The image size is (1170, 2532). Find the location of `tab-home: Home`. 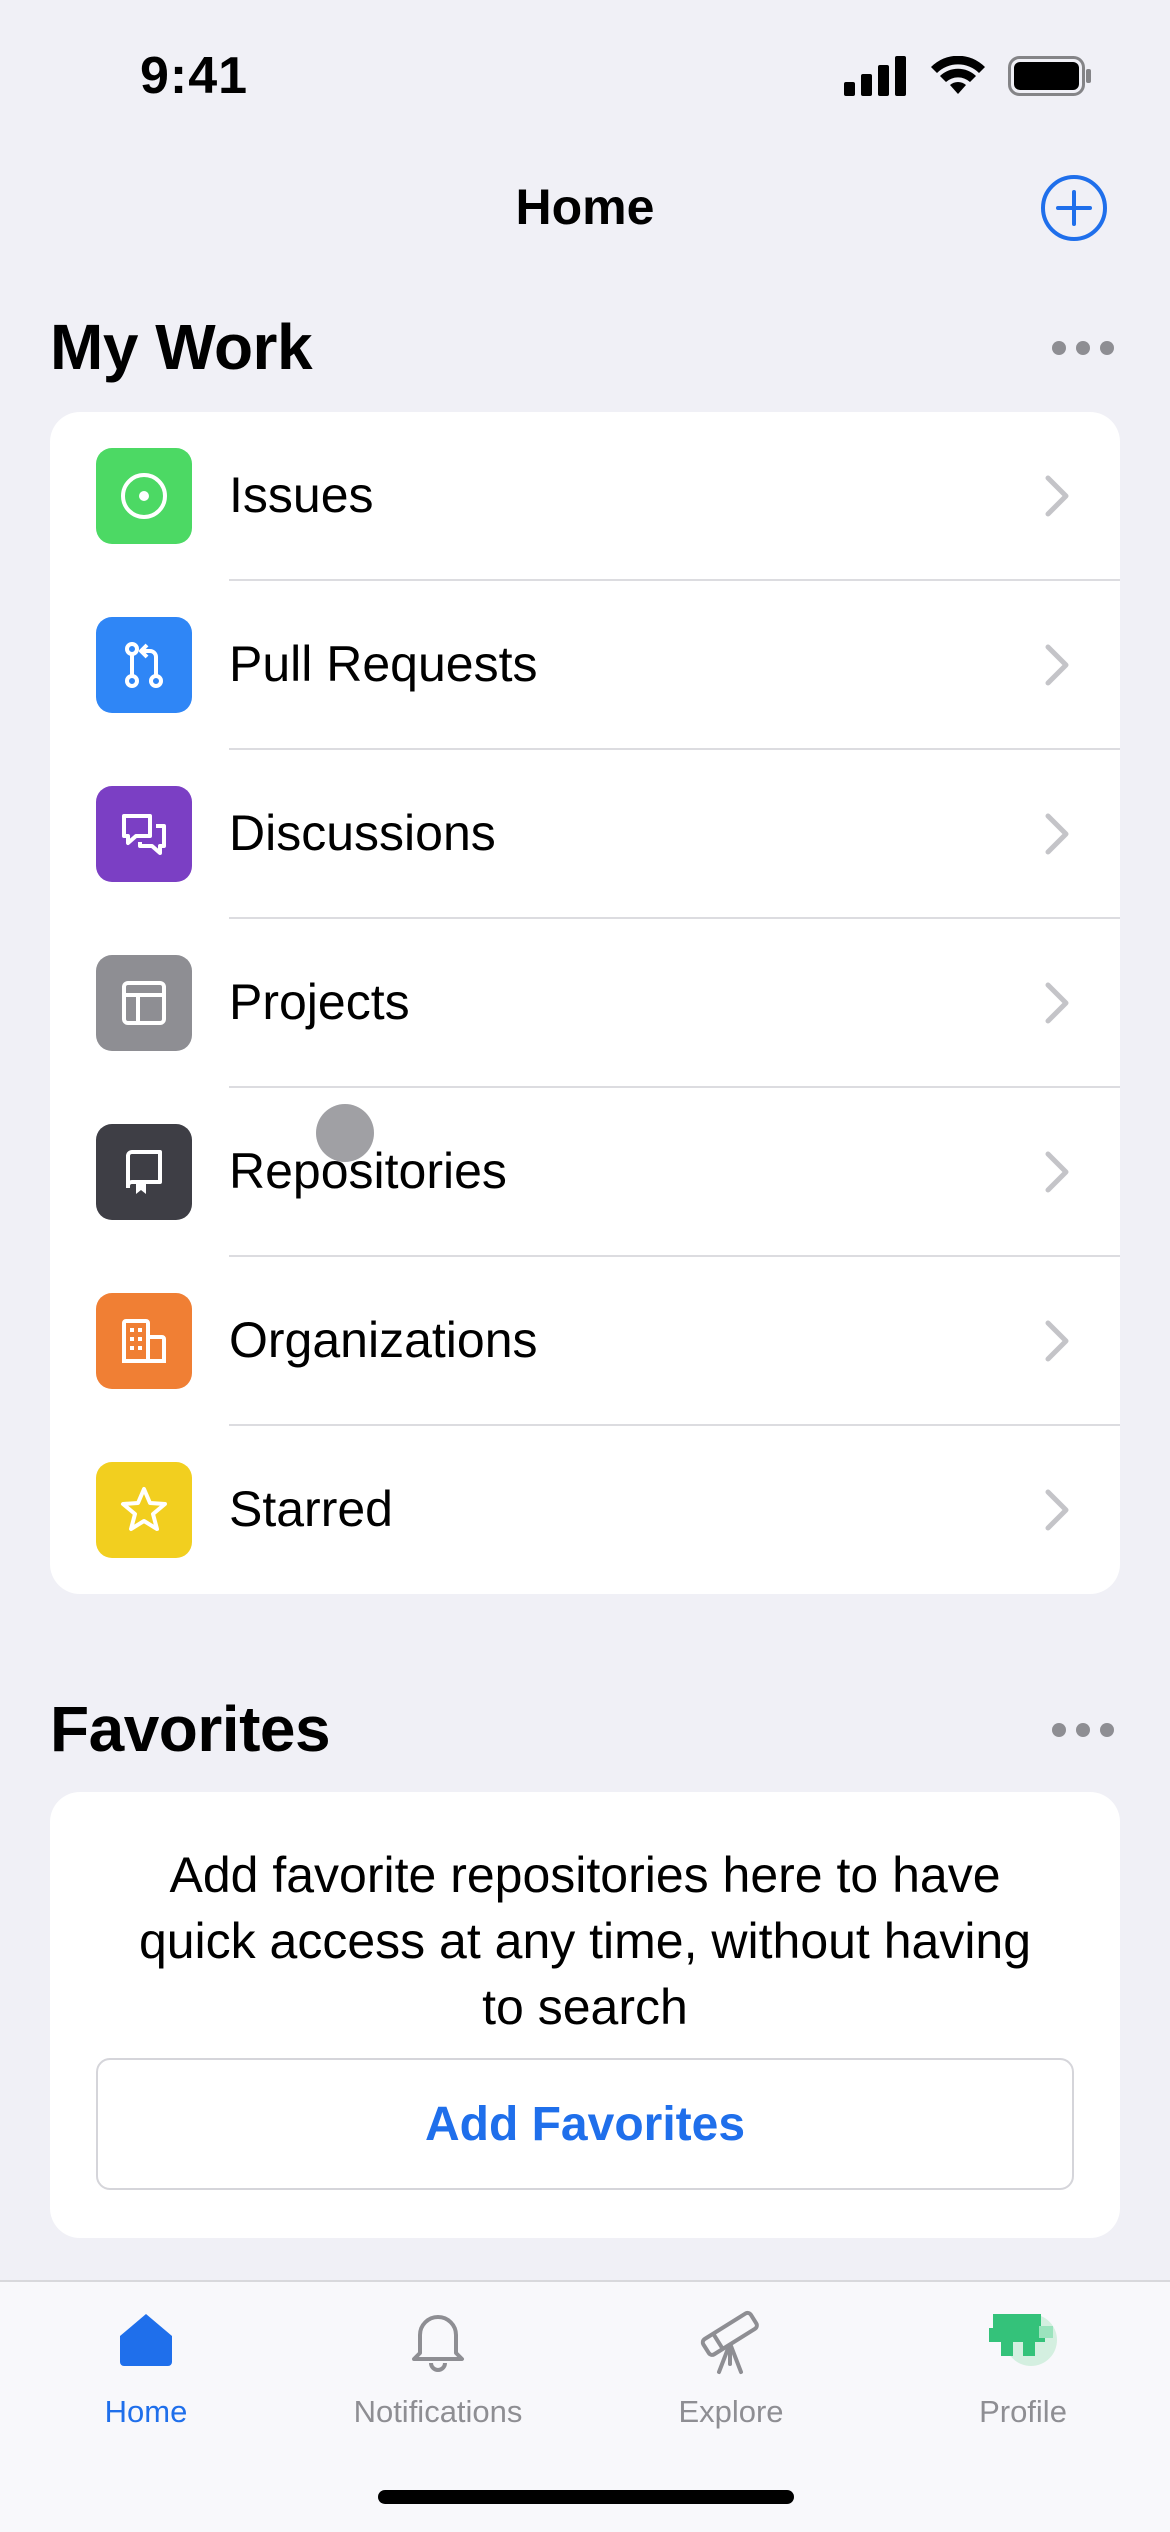

tab-home: Home is located at coordinates (146, 2365).